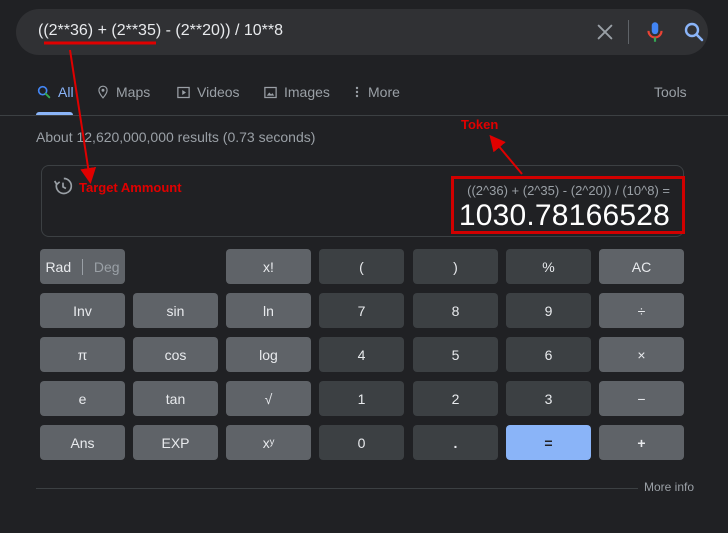 This screenshot has width=728, height=533. What do you see at coordinates (130, 187) in the screenshot?
I see `target-amount-annotation: Target Ammount` at bounding box center [130, 187].